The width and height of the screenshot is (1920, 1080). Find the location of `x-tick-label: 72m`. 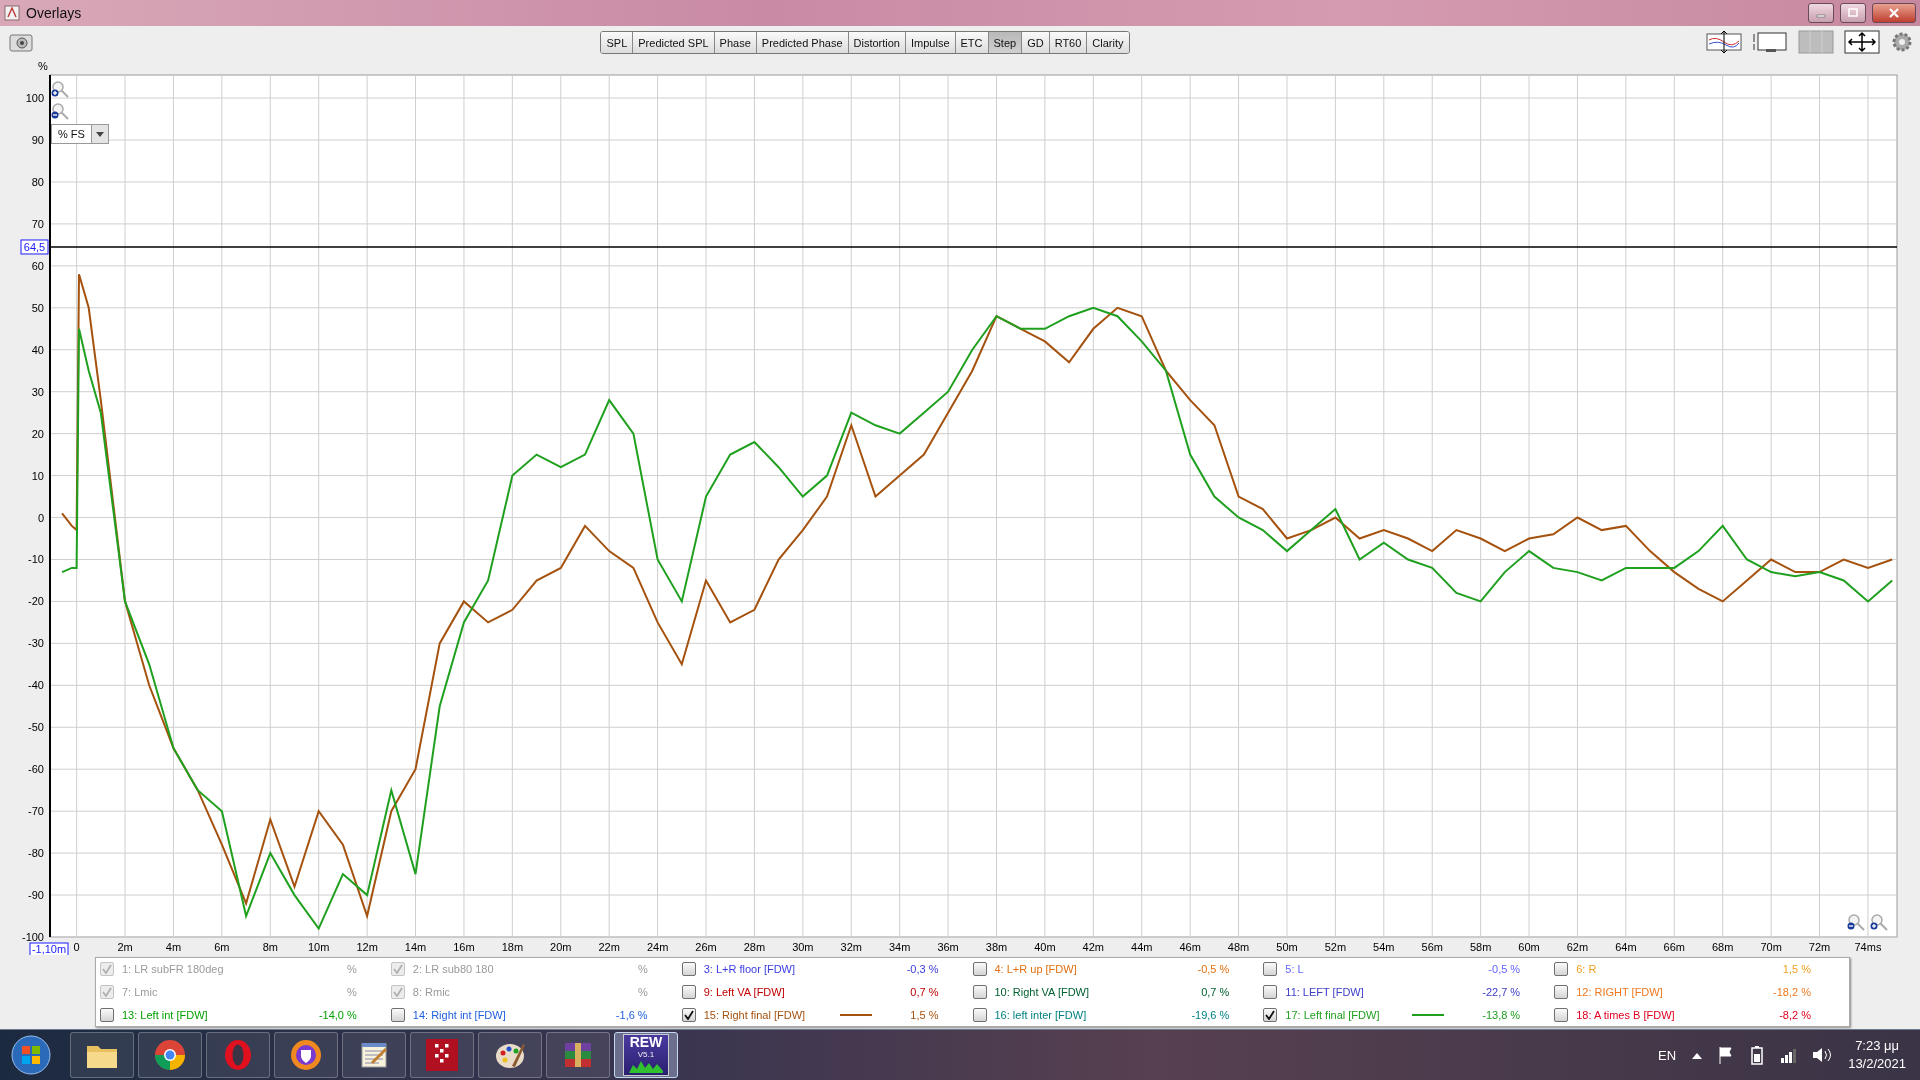

x-tick-label: 72m is located at coordinates (1819, 947).